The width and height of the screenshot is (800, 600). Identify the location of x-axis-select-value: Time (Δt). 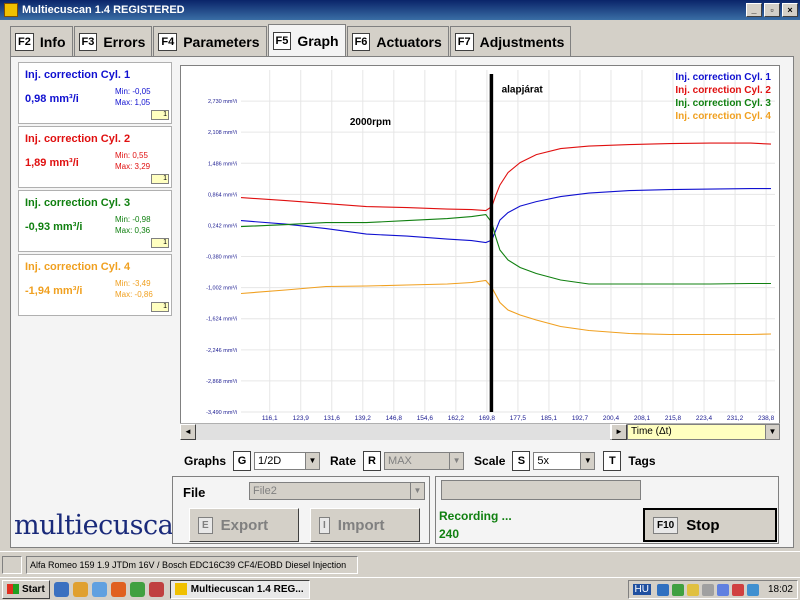
(651, 431).